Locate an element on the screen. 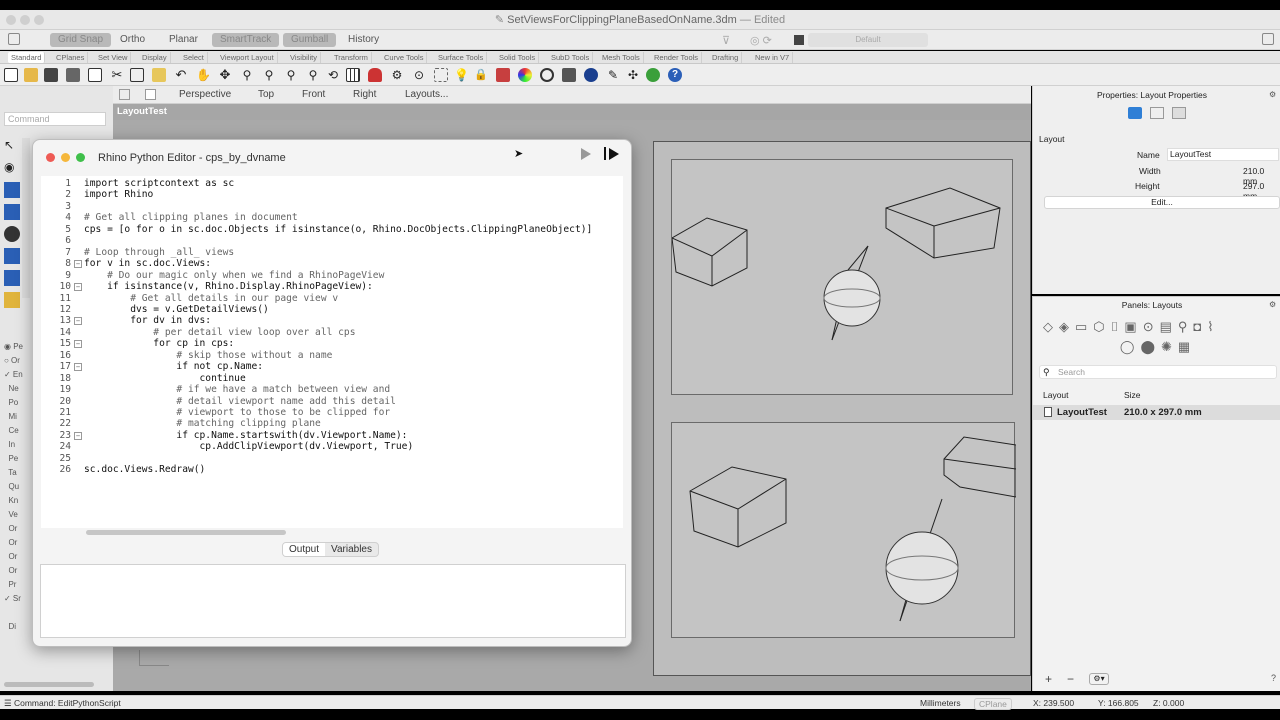 This screenshot has width=1280, height=720. detail-view-top is located at coordinates (842, 277).